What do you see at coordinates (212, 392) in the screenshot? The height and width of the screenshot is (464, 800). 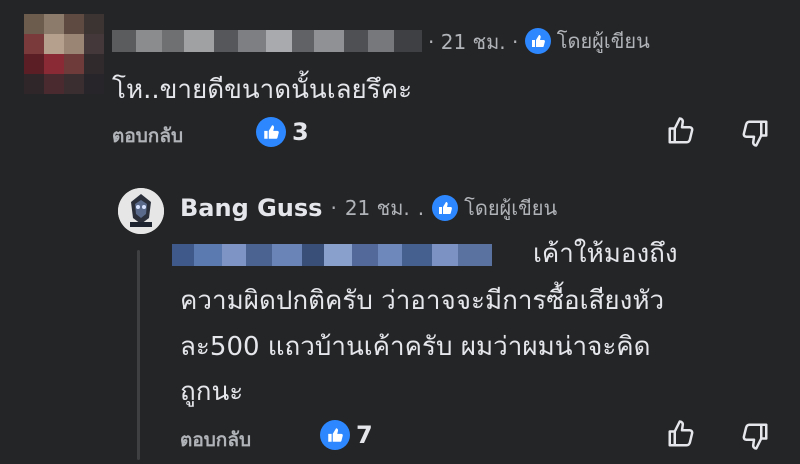 I see `comment2-text-line4: ถูกนะ` at bounding box center [212, 392].